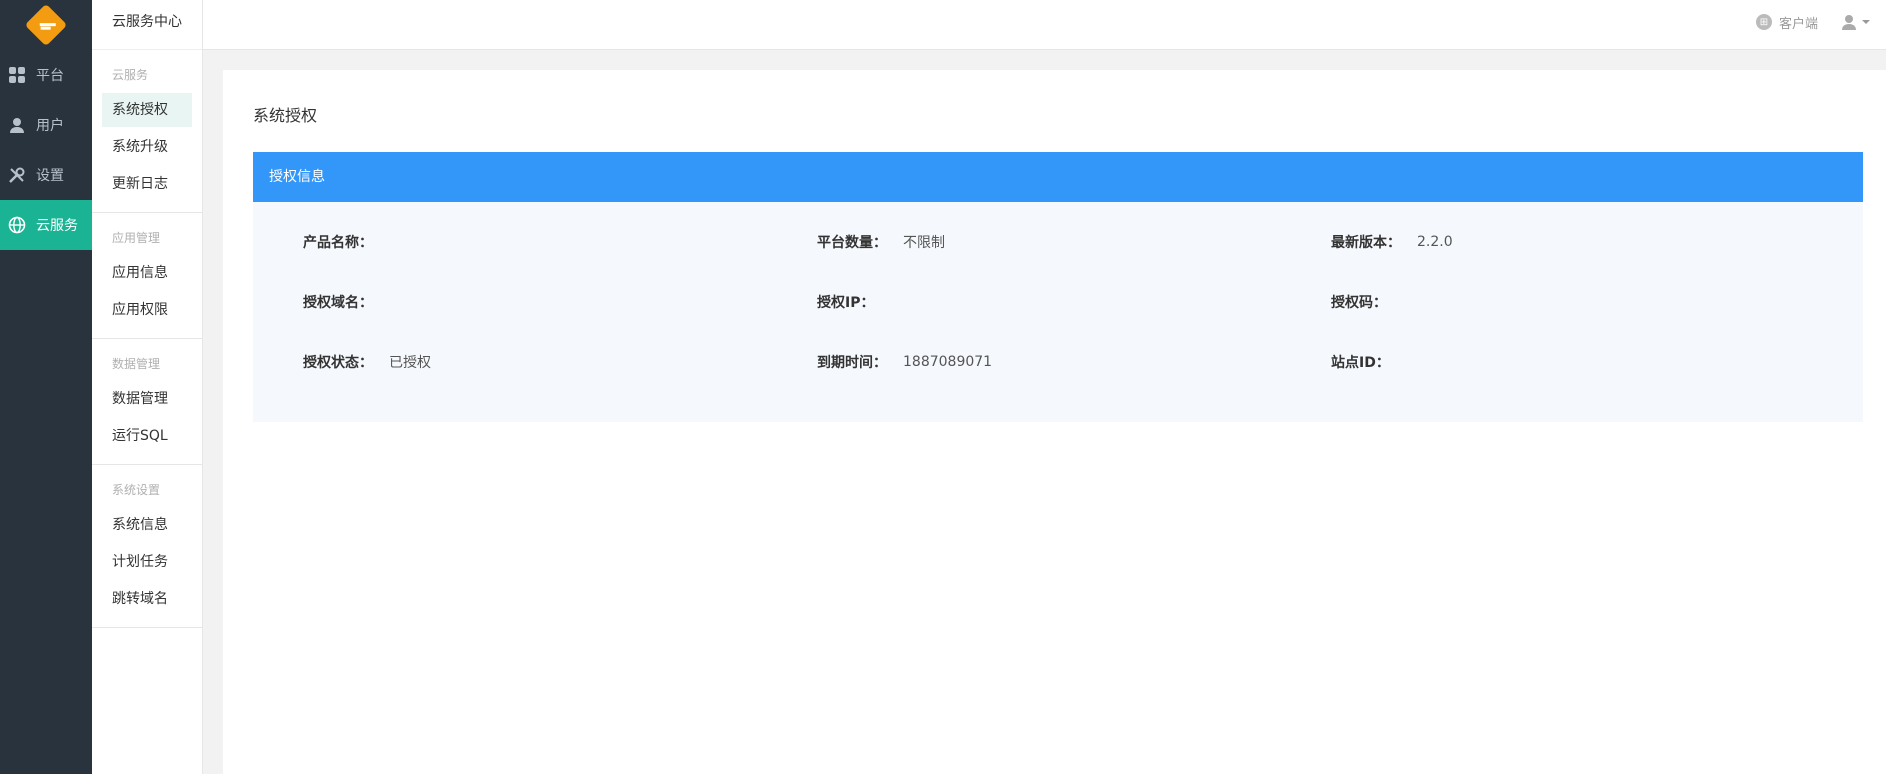 The width and height of the screenshot is (1886, 774). I want to click on rail-item-platform: 平台, so click(46, 75).